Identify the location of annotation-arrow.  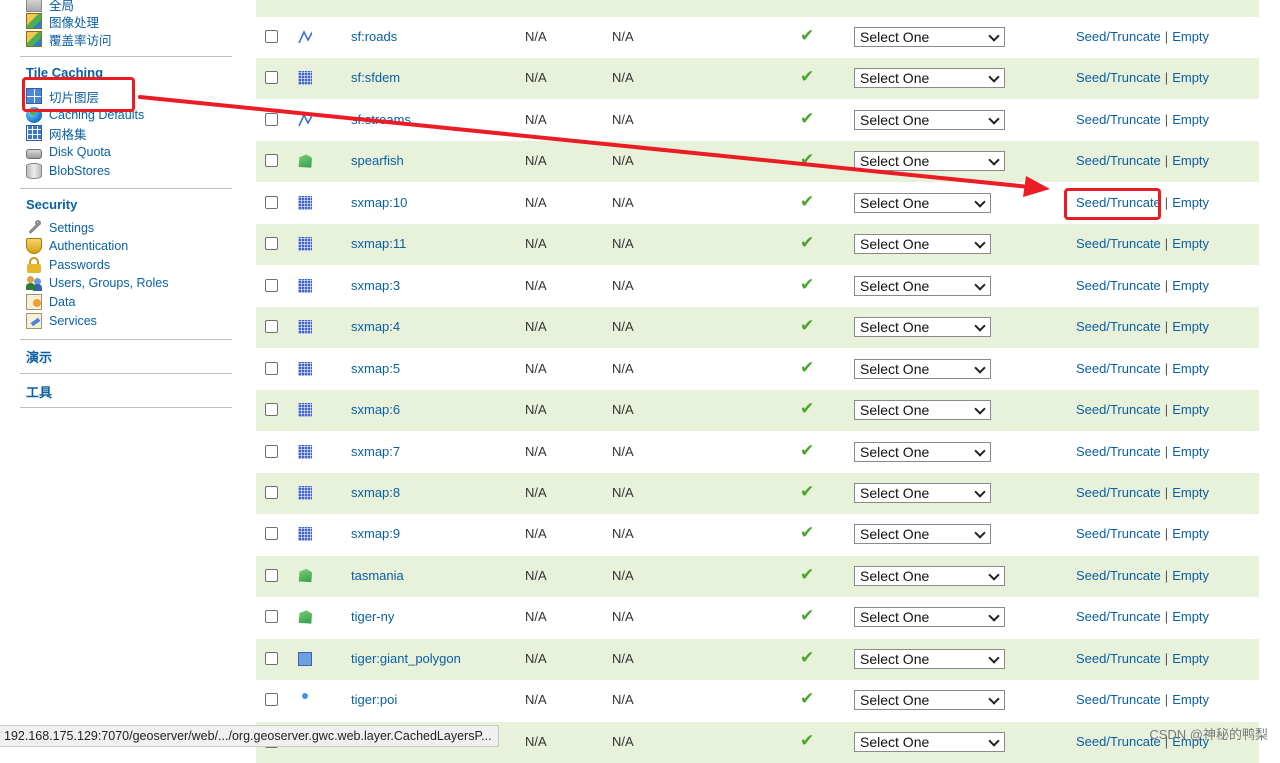
(594, 146).